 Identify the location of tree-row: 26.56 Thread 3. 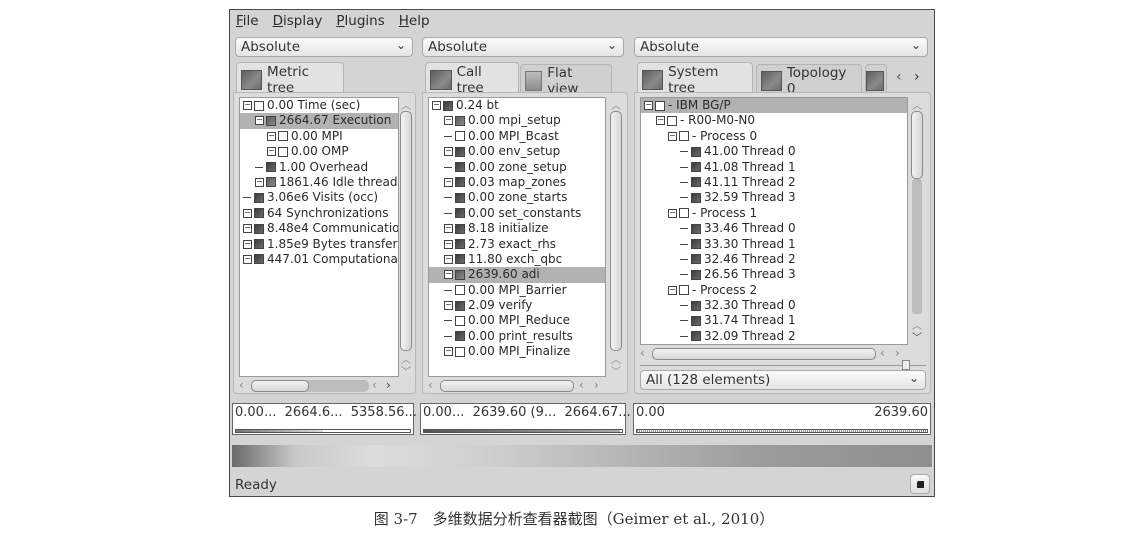
(774, 274).